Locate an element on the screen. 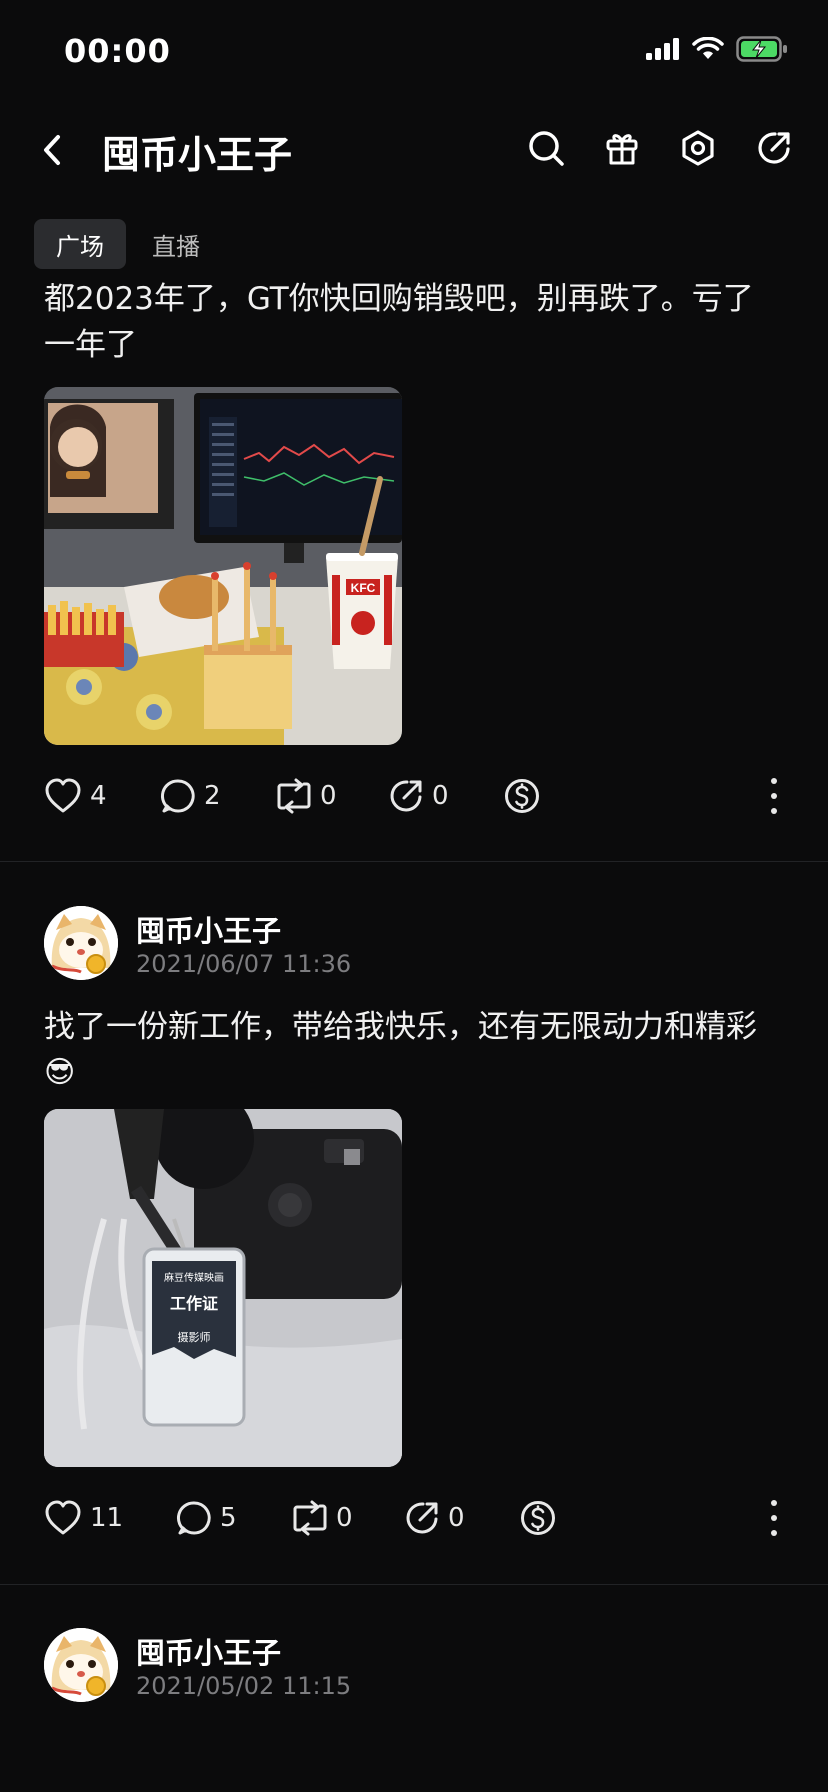 Image resolution: width=828 pixels, height=1792 pixels. page-title: 囤币小王子 is located at coordinates (197, 155).